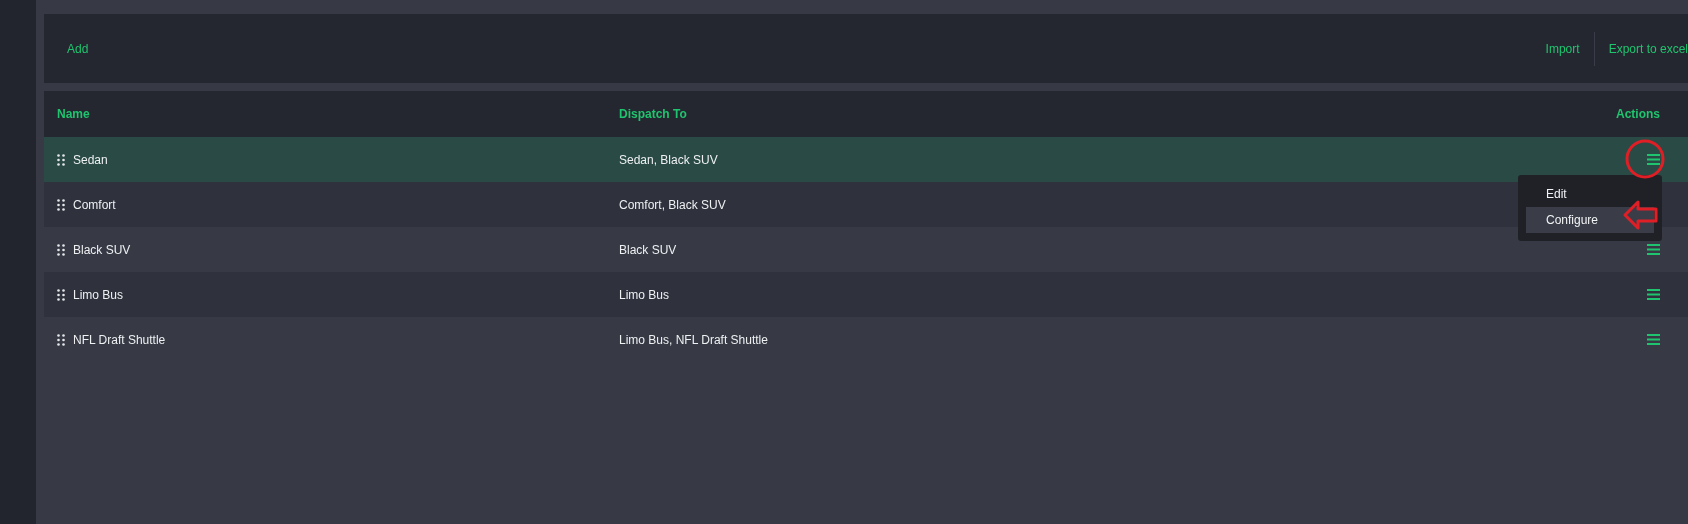  I want to click on menu-item: Configure, so click(1590, 220).